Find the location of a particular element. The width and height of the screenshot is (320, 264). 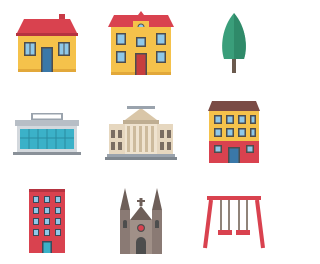

shopping-center-icon is located at coordinates (47, 134).